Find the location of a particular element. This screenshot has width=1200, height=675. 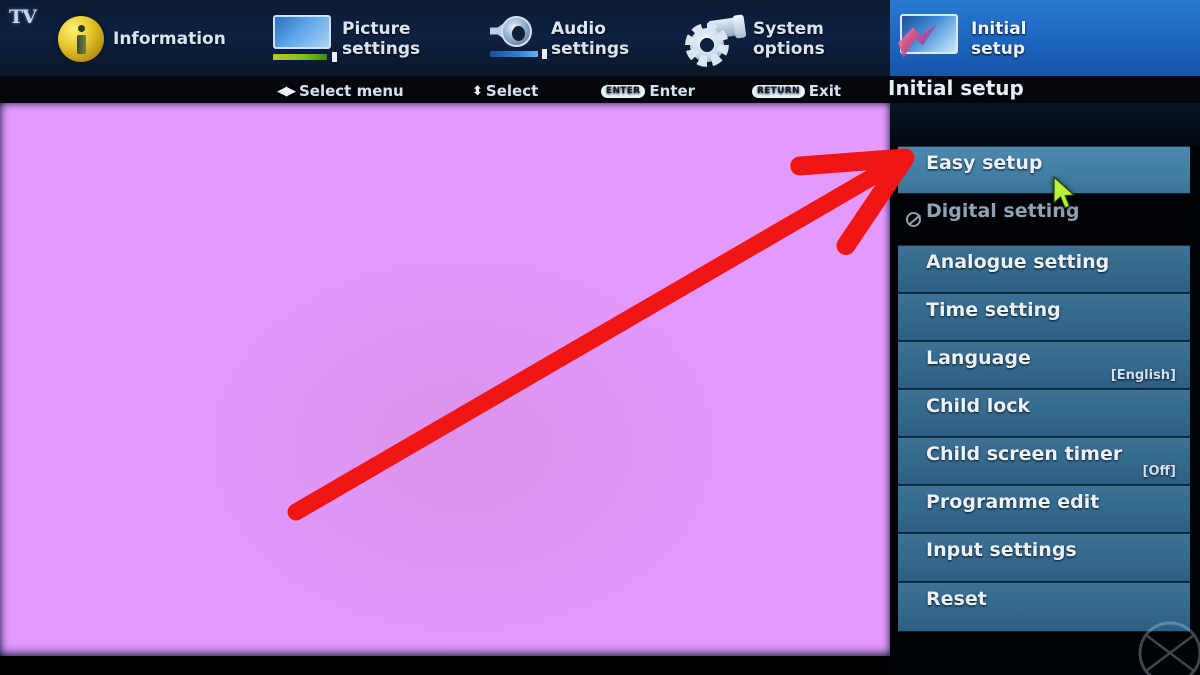

menu-item-child-screen-timer: Child screen timer [Off] is located at coordinates (1044, 461).